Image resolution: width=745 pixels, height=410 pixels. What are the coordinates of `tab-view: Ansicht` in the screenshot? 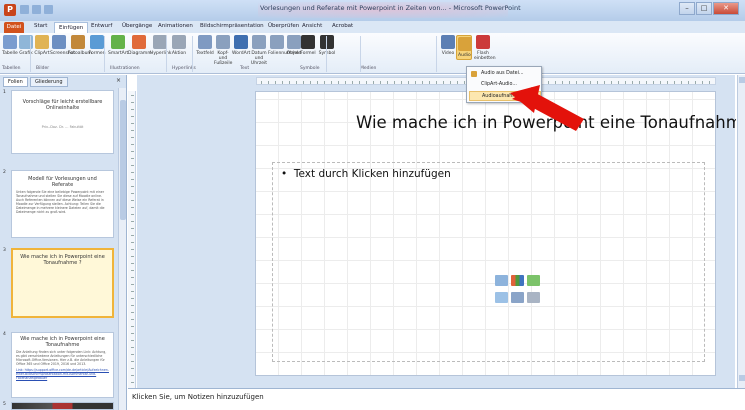 It's located at (312, 26).